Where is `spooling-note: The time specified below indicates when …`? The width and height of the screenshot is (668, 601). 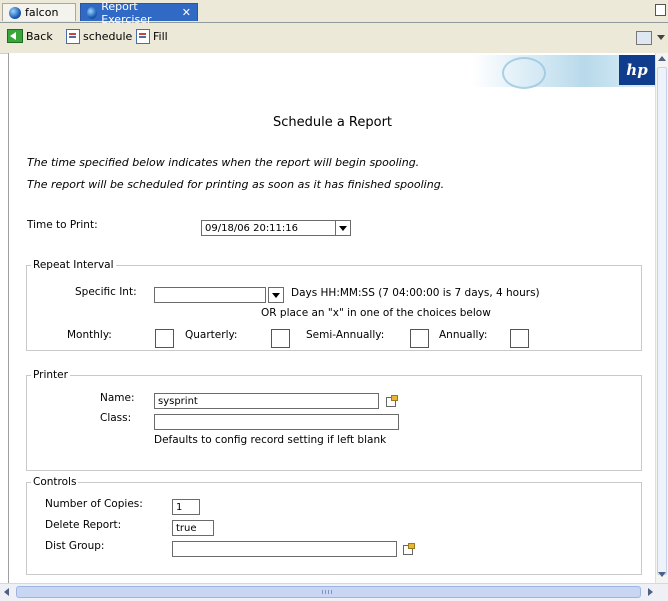 spooling-note: The time specified below indicates when … is located at coordinates (223, 162).